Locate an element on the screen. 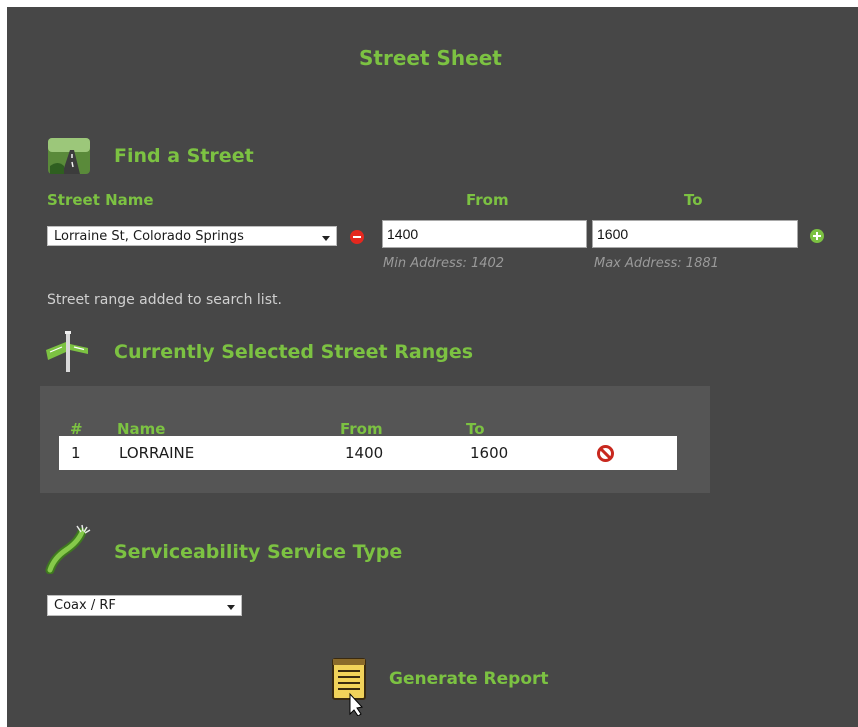 Image resolution: width=858 pixels, height=727 pixels. street-name-label: Street Name is located at coordinates (100, 200).